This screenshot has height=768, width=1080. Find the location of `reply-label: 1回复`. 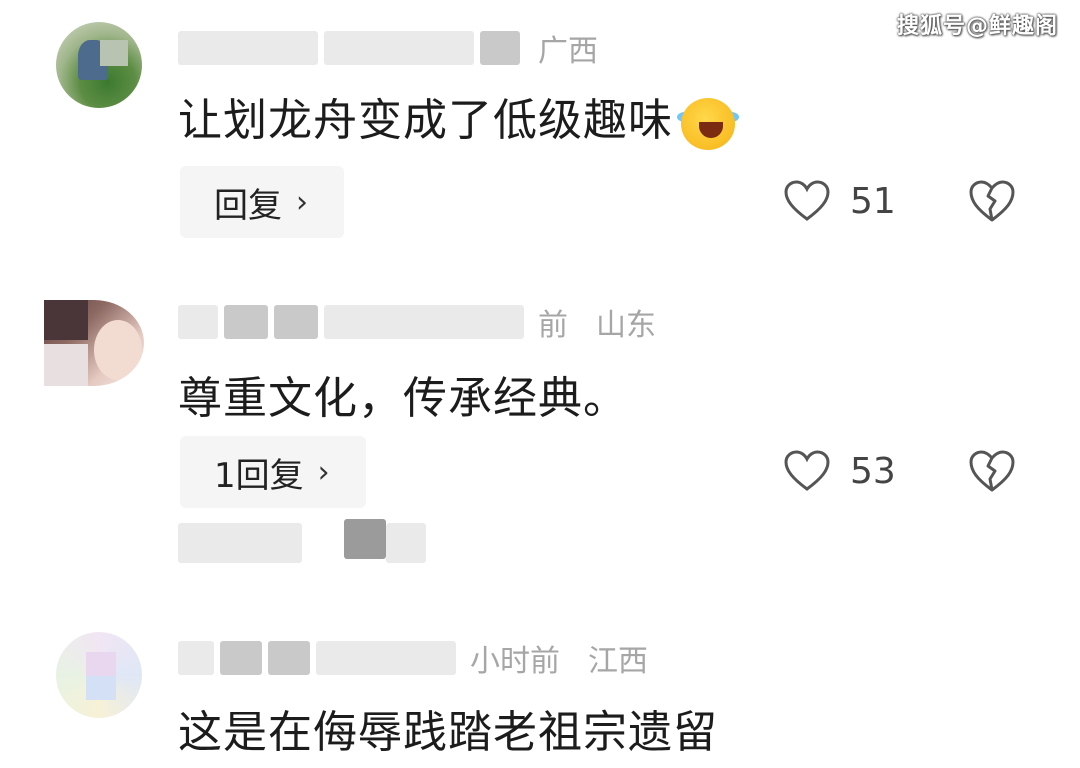

reply-label: 1回复 is located at coordinates (259, 475).